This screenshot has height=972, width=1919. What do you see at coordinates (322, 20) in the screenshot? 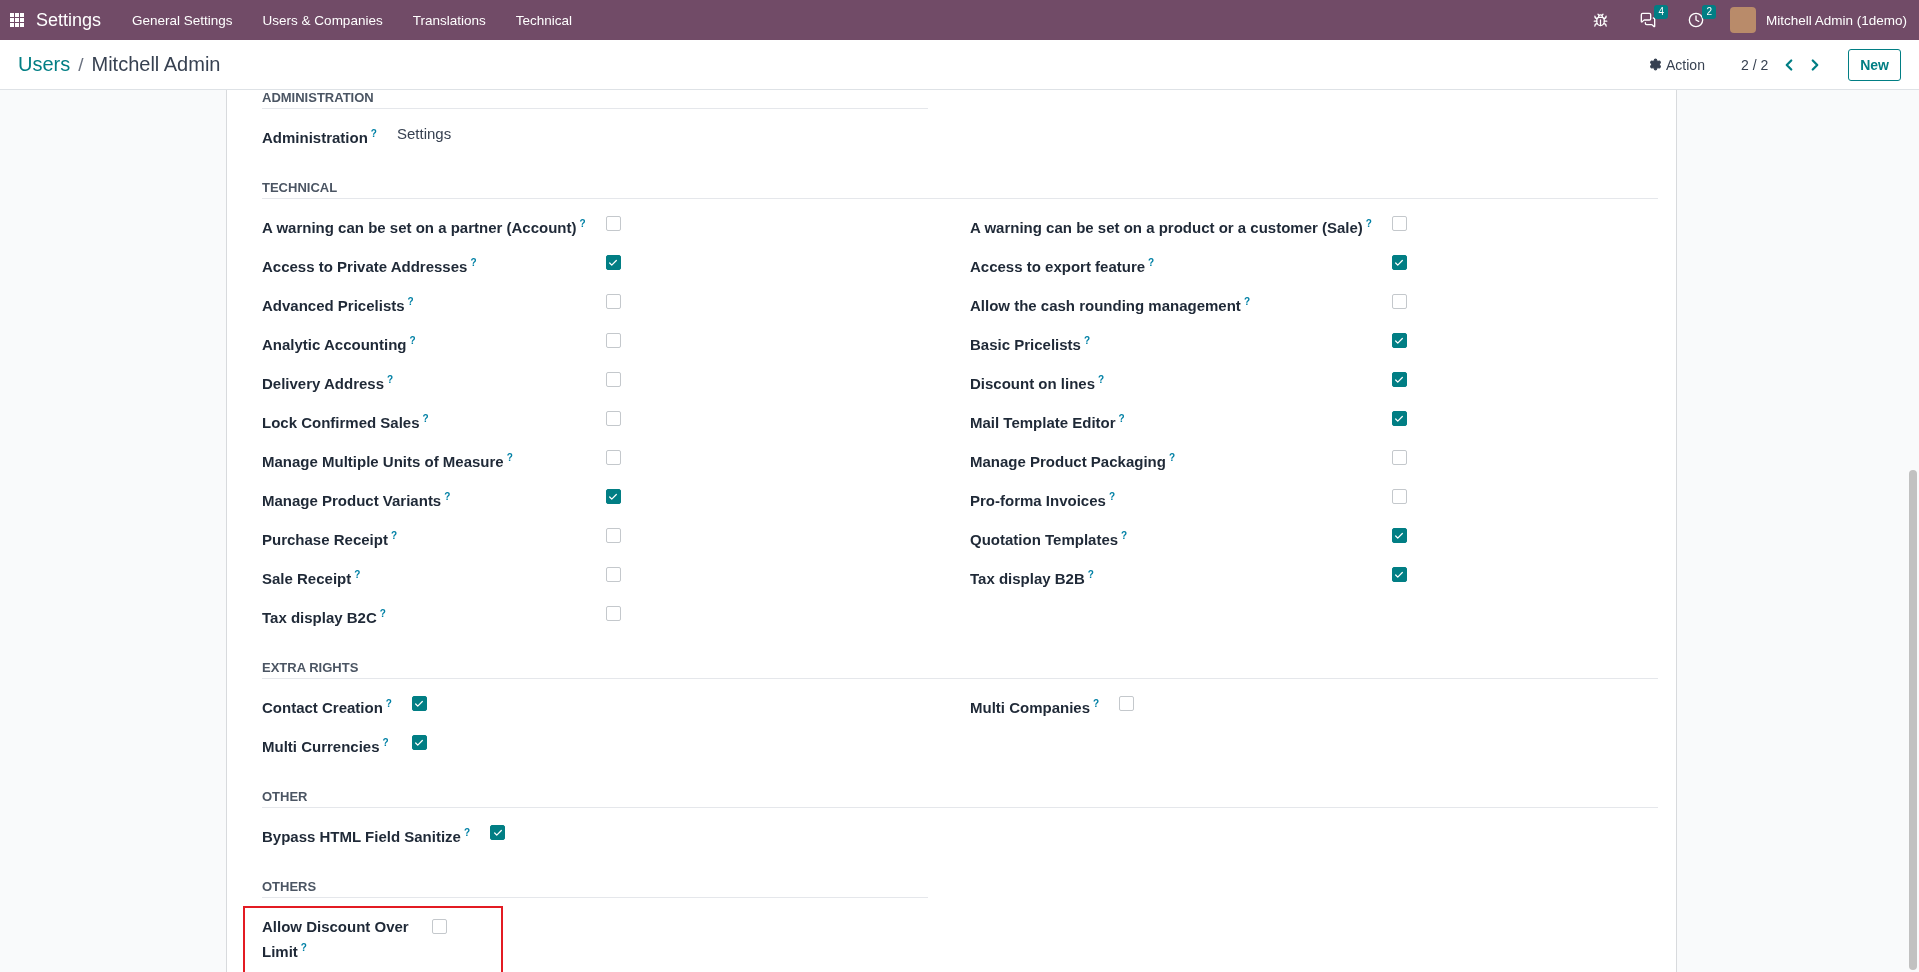
I see `menu-item: Users & Companies` at bounding box center [322, 20].